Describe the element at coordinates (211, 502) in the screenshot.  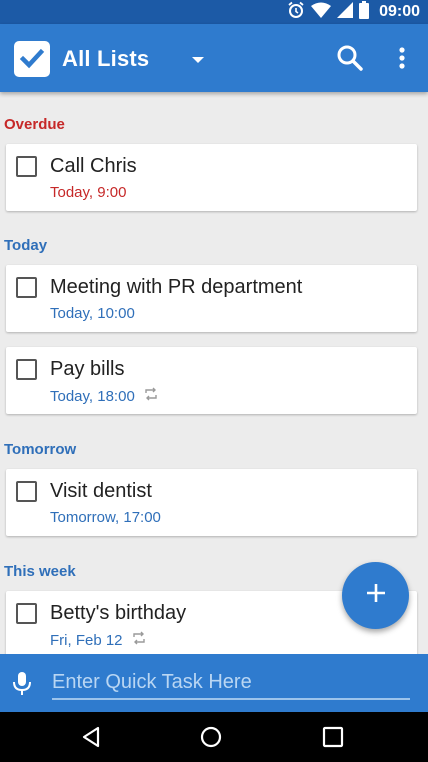
I see `task-card: Visit dentist Tomorrow, 17:00` at that location.